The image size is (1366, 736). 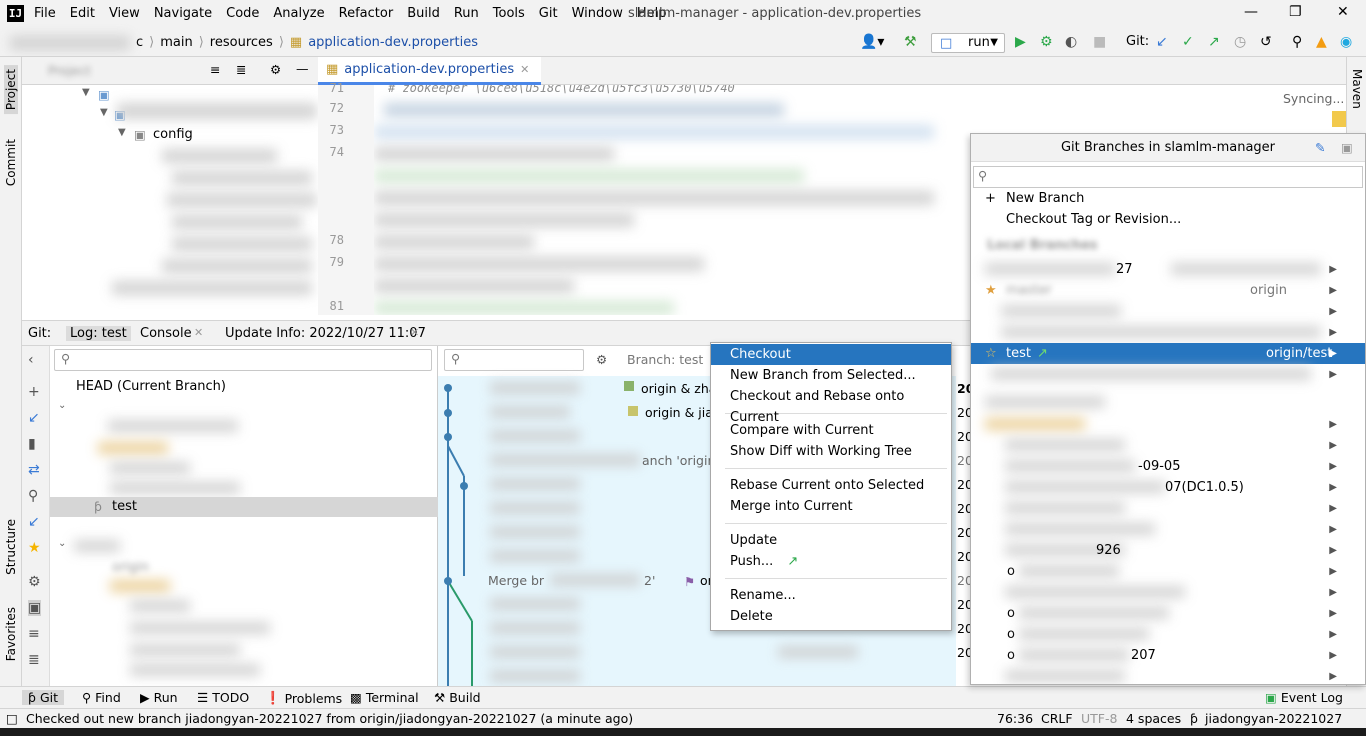 I want to click on menu-git: Git, so click(x=548, y=13).